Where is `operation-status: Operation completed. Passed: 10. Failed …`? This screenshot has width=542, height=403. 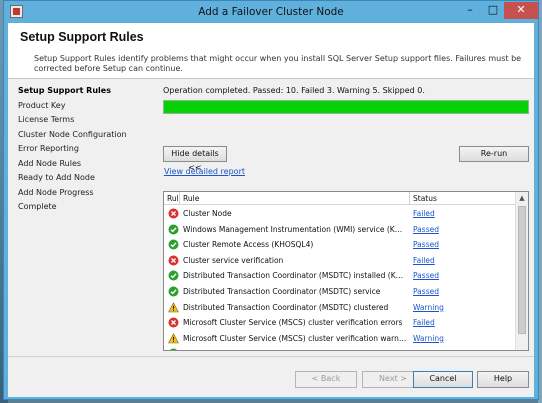
operation-status: Operation completed. Passed: 10. Failed … is located at coordinates (294, 90).